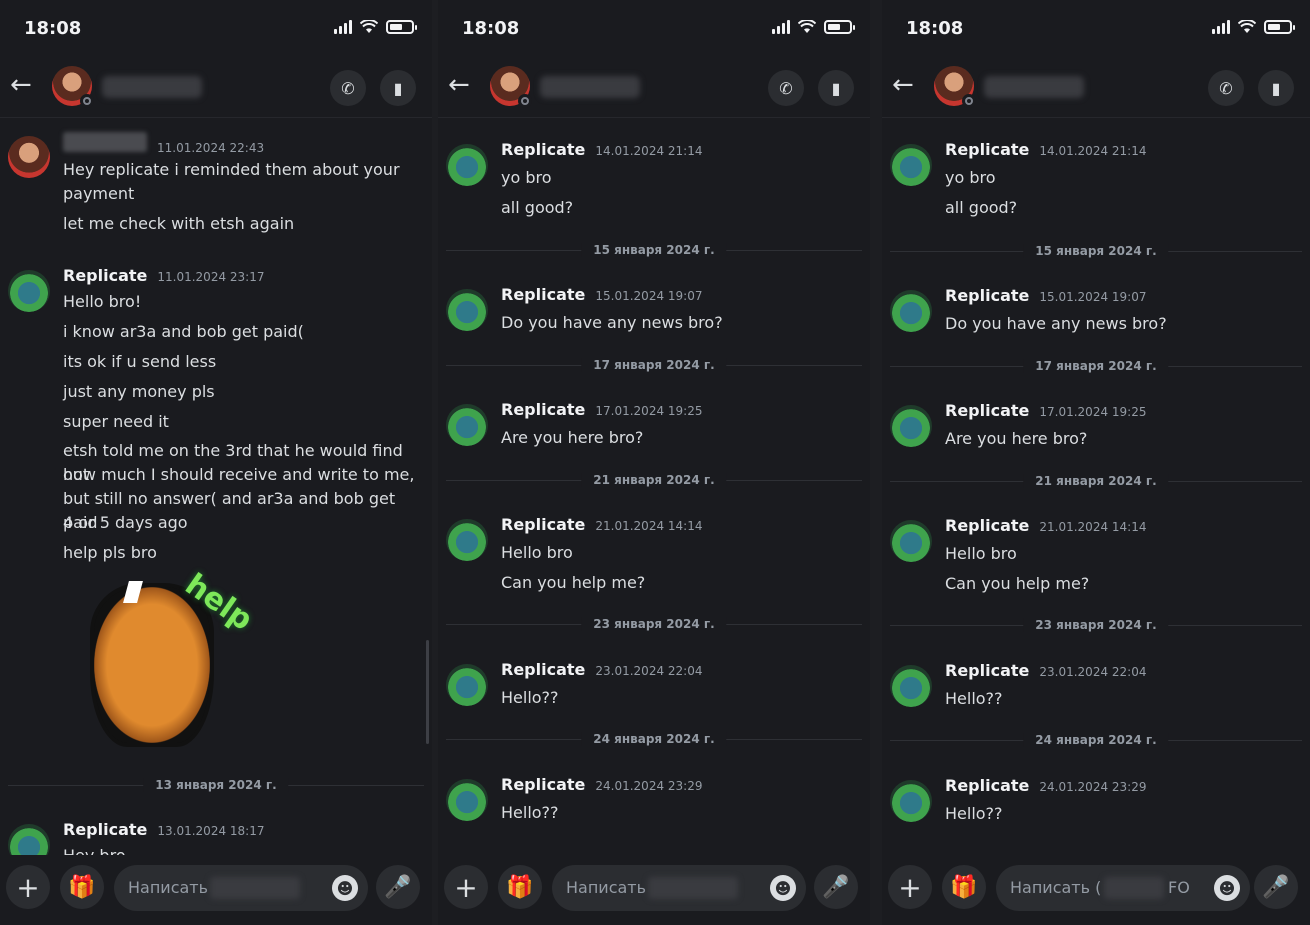 This screenshot has width=1310, height=925. What do you see at coordinates (102, 301) in the screenshot?
I see `message-line: Hello bro!` at bounding box center [102, 301].